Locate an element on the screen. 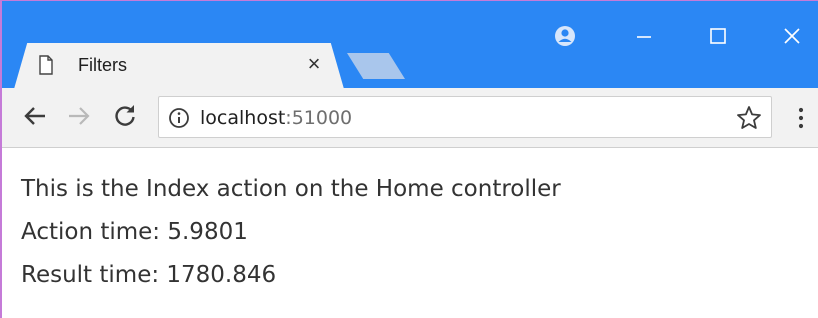 This screenshot has height=318, width=818. profile-icon is located at coordinates (565, 36).